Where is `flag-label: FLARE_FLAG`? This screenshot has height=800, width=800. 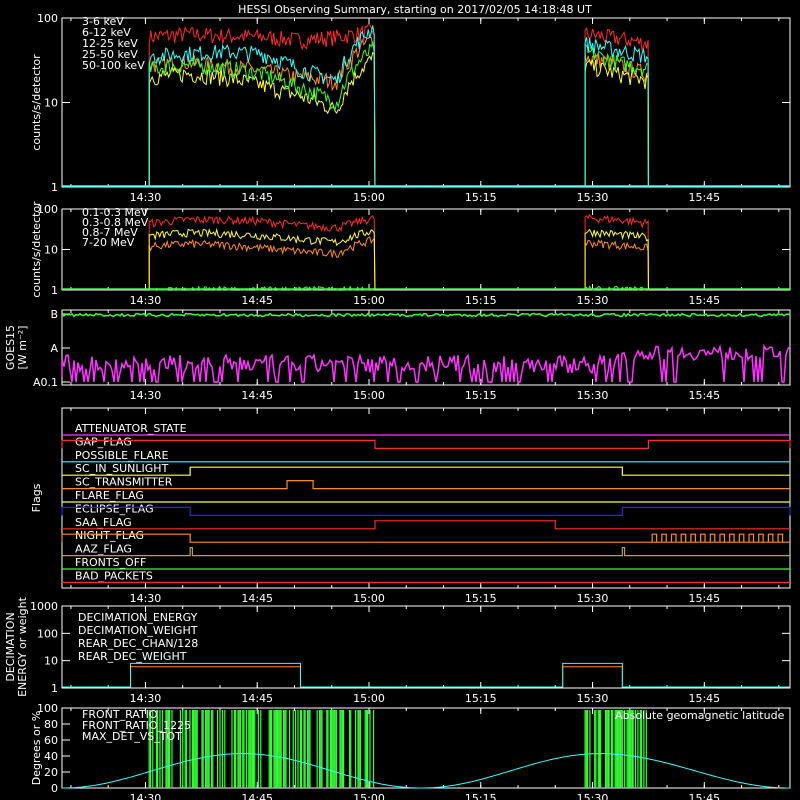
flag-label: FLARE_FLAG is located at coordinates (109, 495).